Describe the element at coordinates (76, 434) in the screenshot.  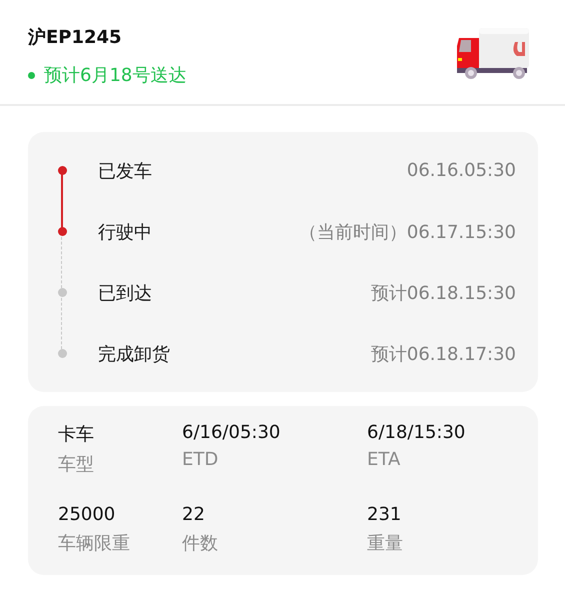
I see `detail-value: 卡车` at that location.